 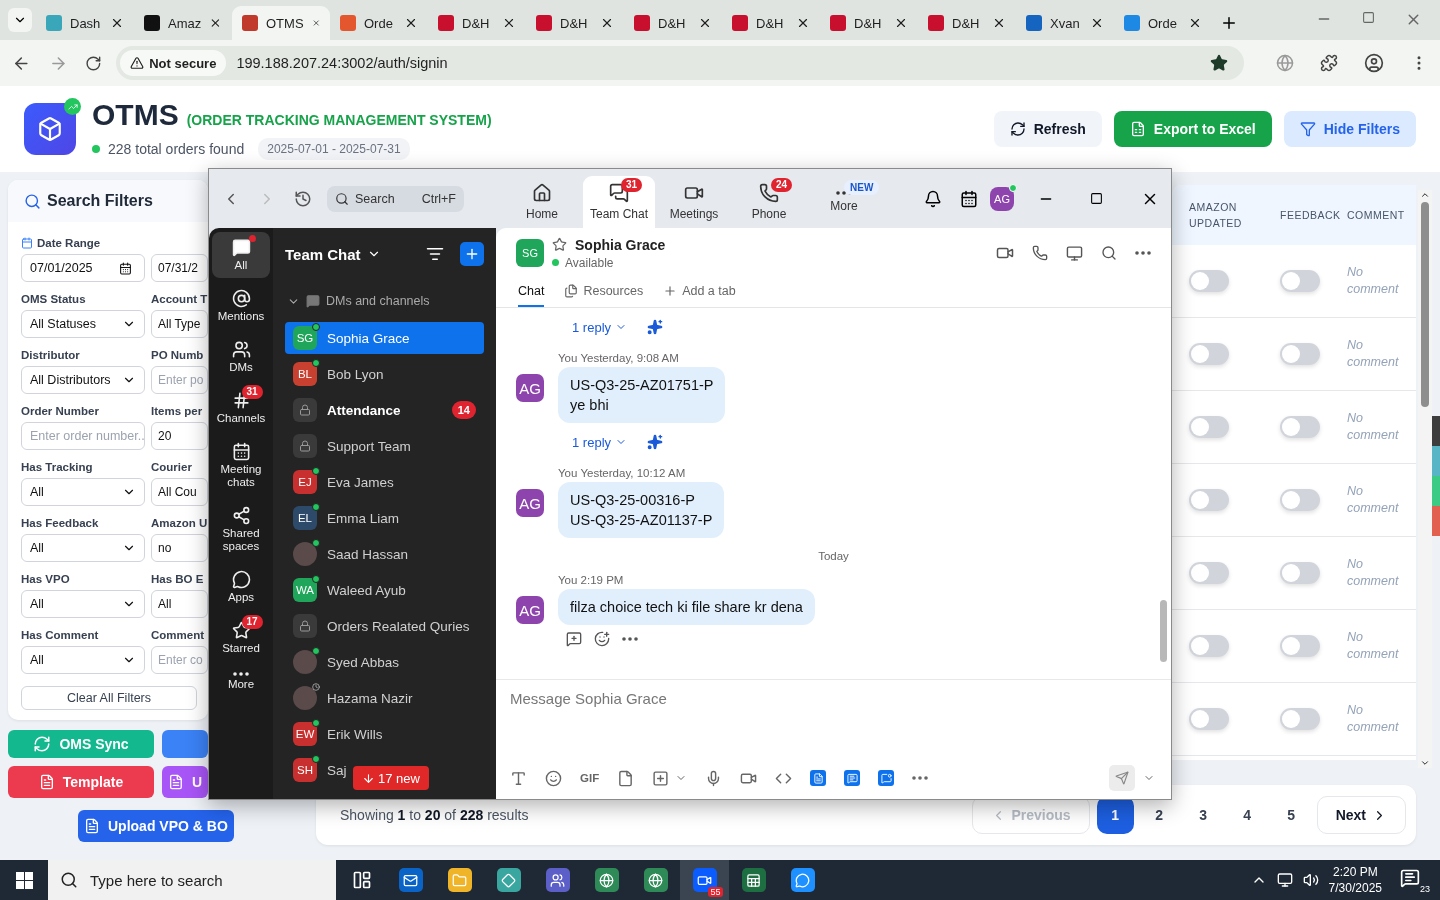 I want to click on new-messages-toast: 17 new, so click(x=391, y=778).